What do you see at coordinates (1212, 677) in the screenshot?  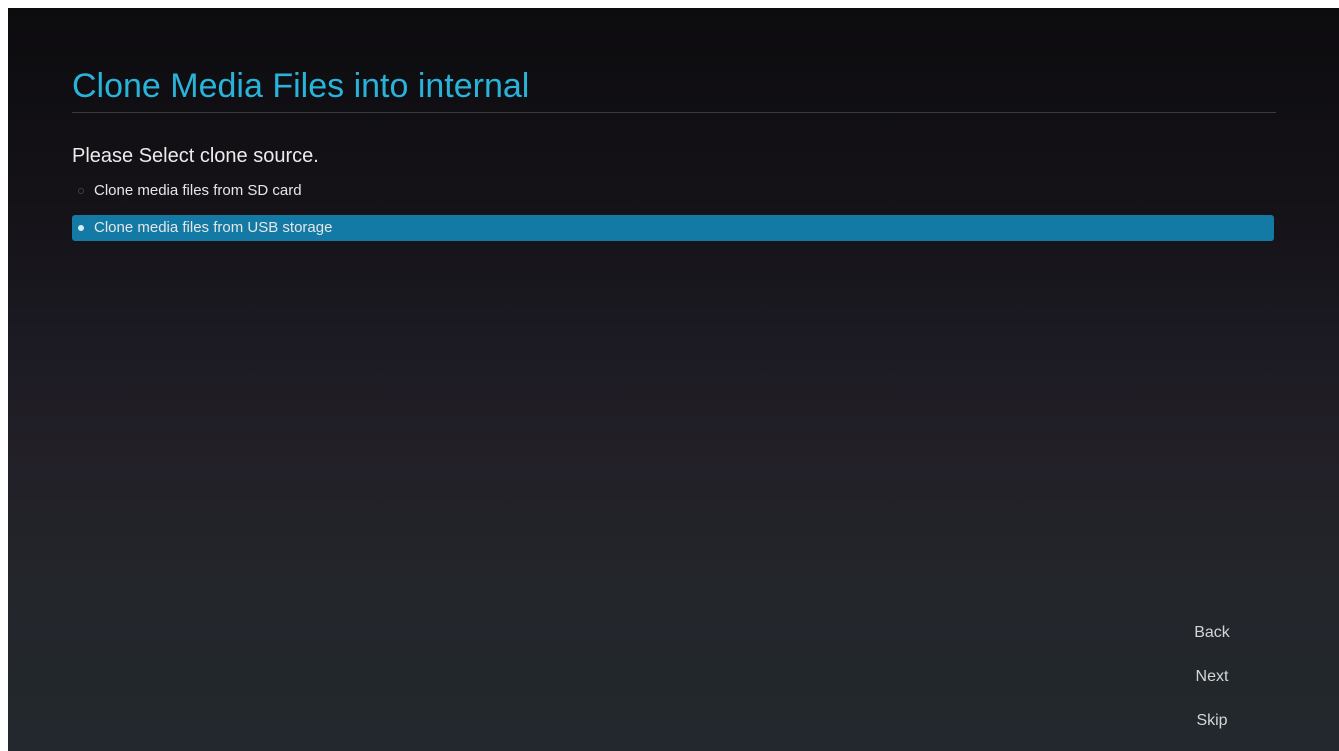 I see `next-button: Next` at bounding box center [1212, 677].